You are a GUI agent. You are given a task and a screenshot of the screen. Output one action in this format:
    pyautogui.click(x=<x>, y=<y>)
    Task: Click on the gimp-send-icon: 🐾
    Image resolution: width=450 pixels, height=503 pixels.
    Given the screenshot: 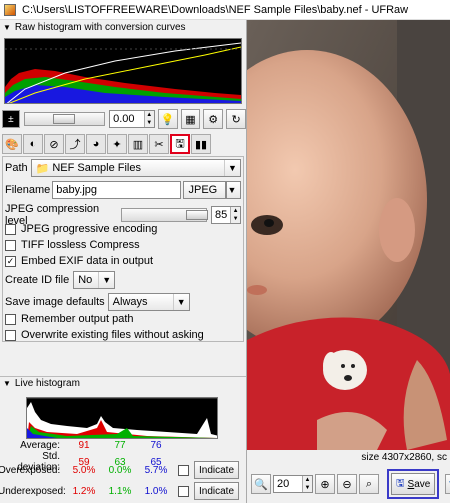 What is the action you would take?
    pyautogui.click(x=447, y=484)
    